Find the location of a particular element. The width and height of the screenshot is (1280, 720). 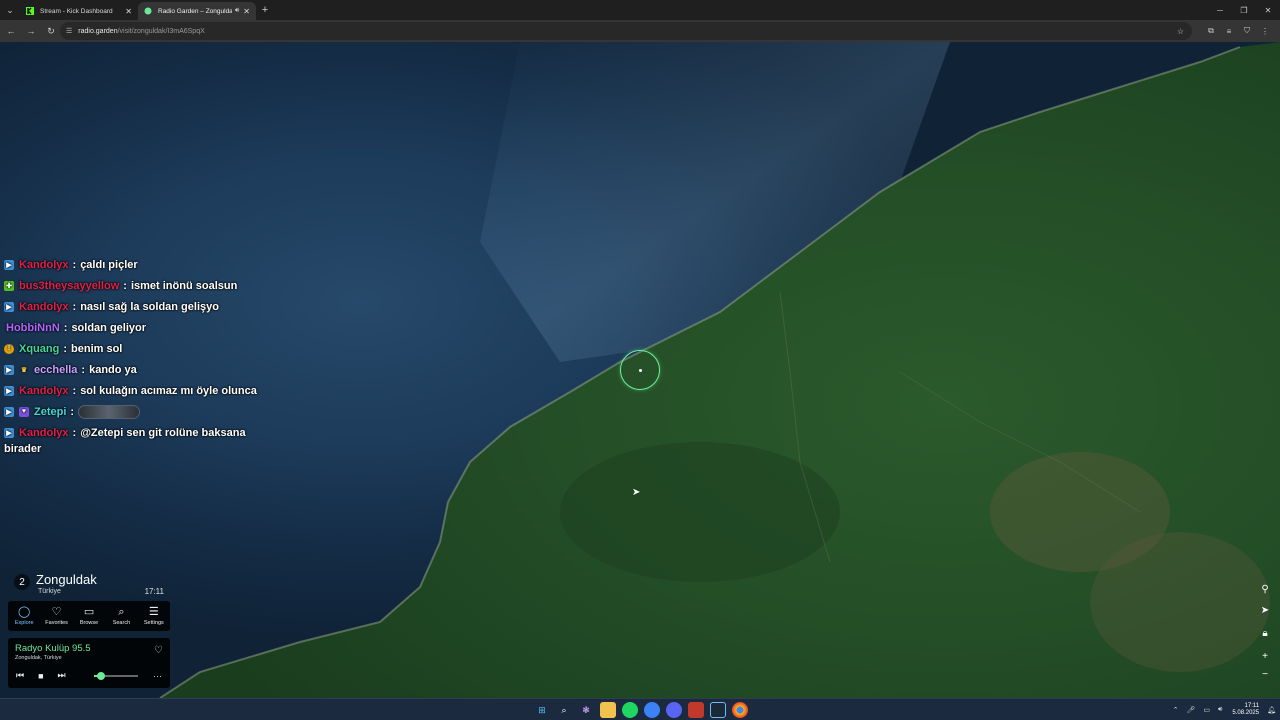

location-header: 2 Zonguldak Türkiye 17:11 is located at coordinates (90, 585).